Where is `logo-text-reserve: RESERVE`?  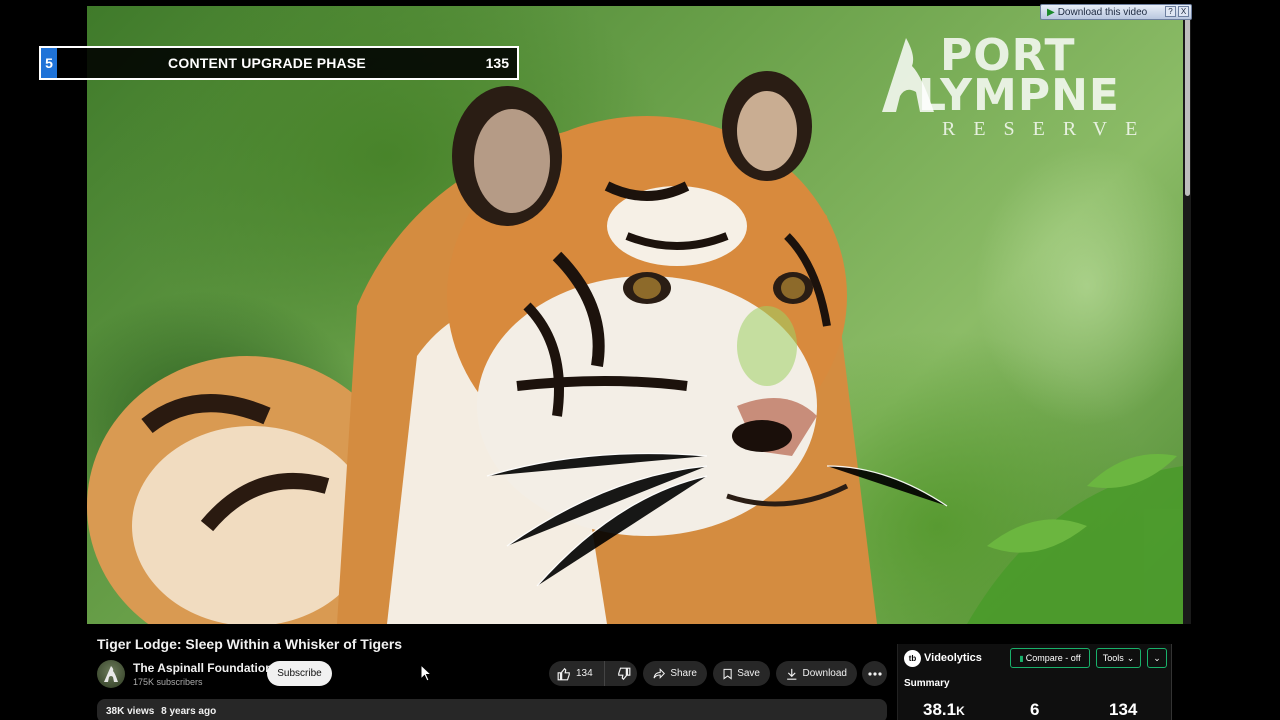 logo-text-reserve: RESERVE is located at coordinates (1049, 129).